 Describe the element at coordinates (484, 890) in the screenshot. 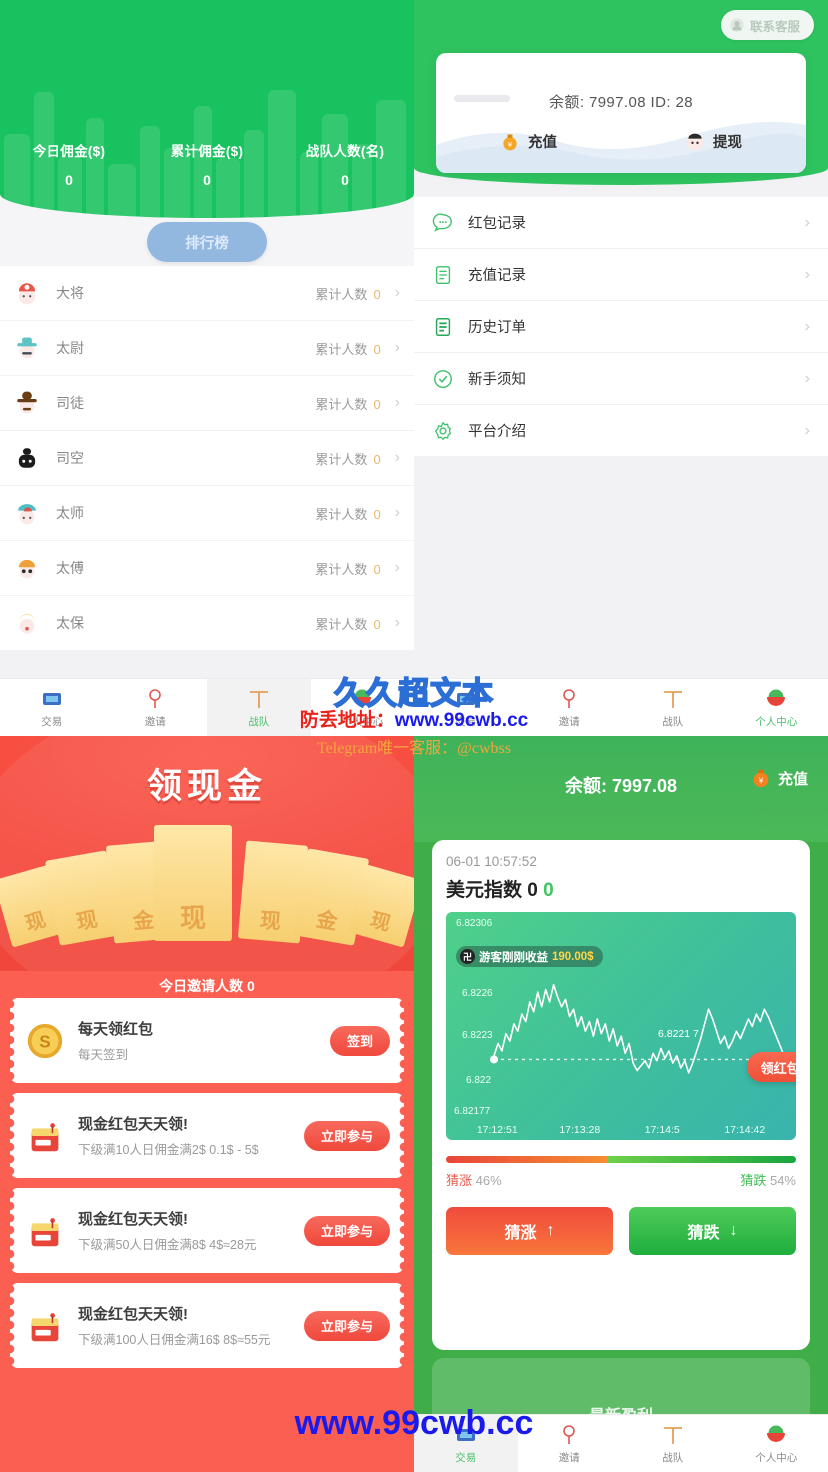

I see `index-name: 美元指数` at that location.